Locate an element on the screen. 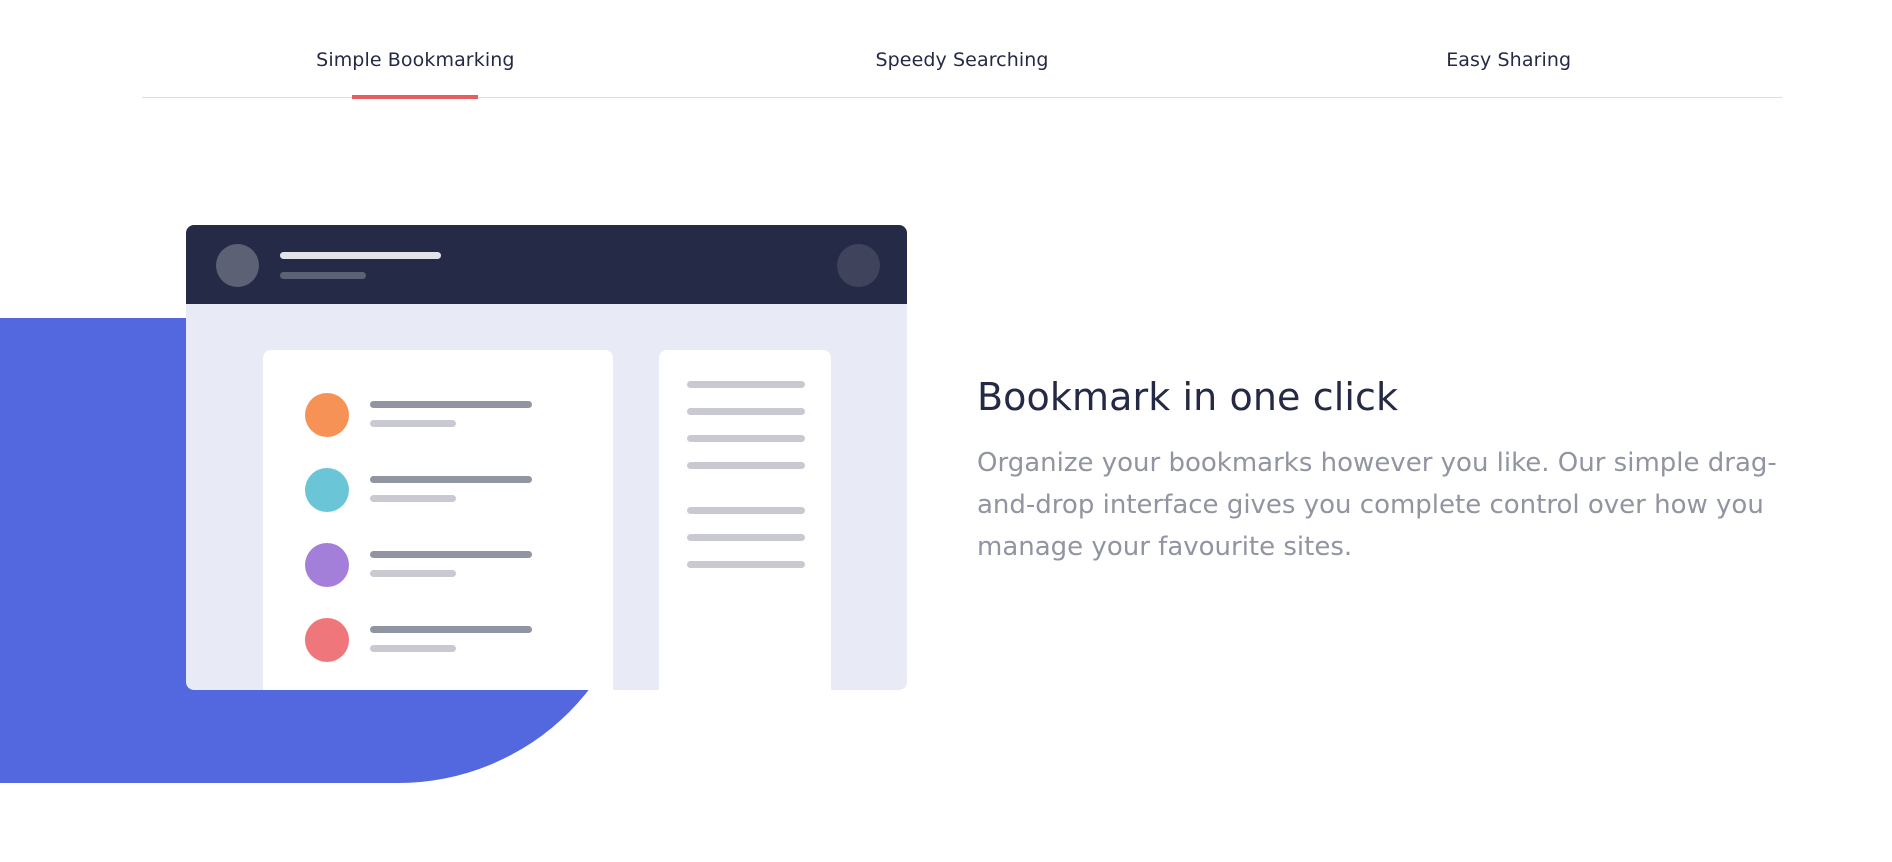 The height and width of the screenshot is (862, 1892). tab-simple-bookmarking: Simple Bookmarking is located at coordinates (415, 49).